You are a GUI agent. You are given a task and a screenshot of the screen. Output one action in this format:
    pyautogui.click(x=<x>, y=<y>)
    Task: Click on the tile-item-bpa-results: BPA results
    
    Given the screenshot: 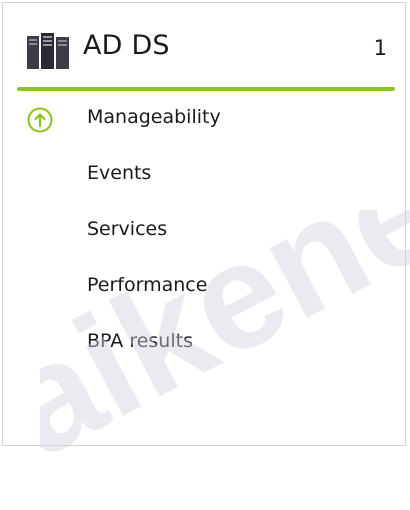 What is the action you would take?
    pyautogui.click(x=204, y=341)
    